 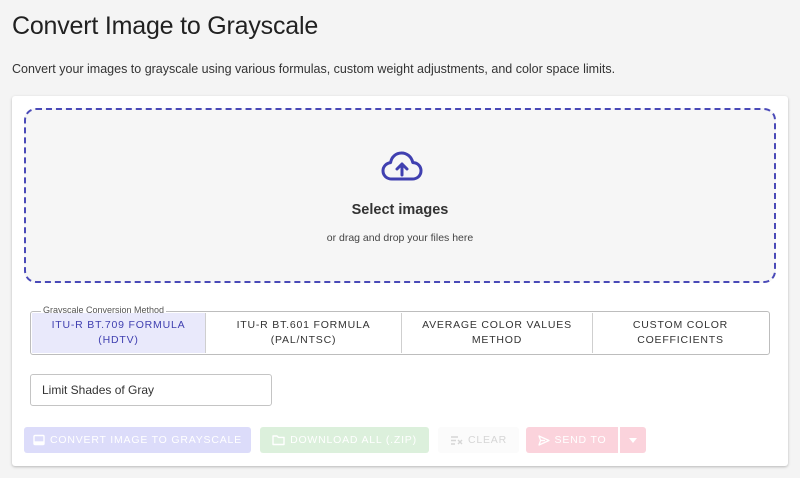 I want to click on convert-button: Convert Image to Grayscale, so click(x=137, y=440).